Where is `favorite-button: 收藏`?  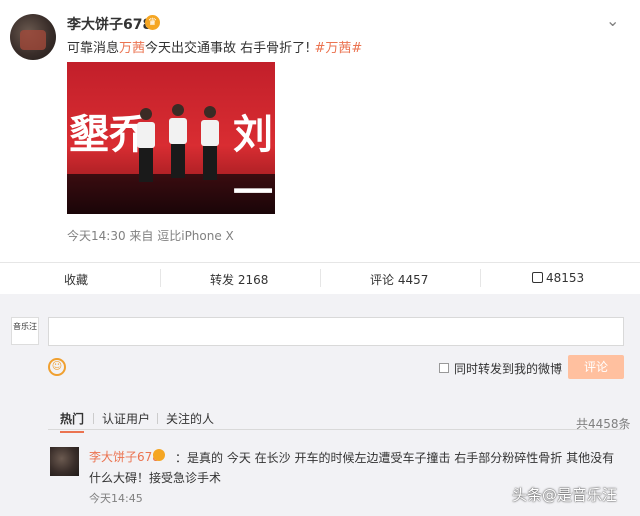
favorite-button: 收藏 is located at coordinates (76, 279).